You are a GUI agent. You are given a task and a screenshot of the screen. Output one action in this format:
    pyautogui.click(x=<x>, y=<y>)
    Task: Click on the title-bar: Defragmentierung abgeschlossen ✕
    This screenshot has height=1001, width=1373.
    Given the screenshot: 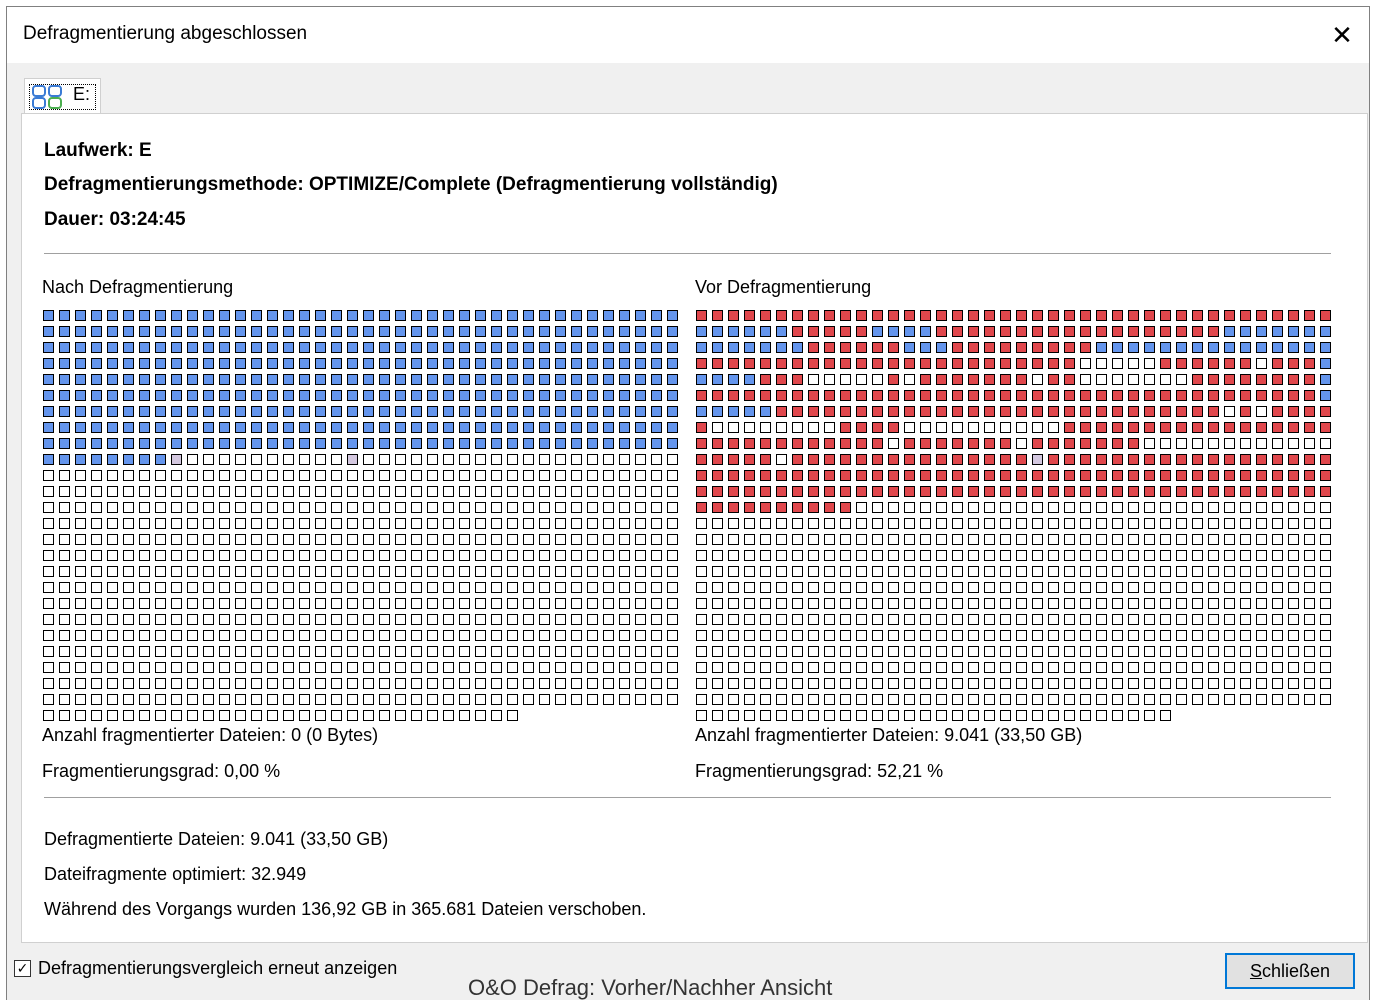 What is the action you would take?
    pyautogui.click(x=688, y=35)
    